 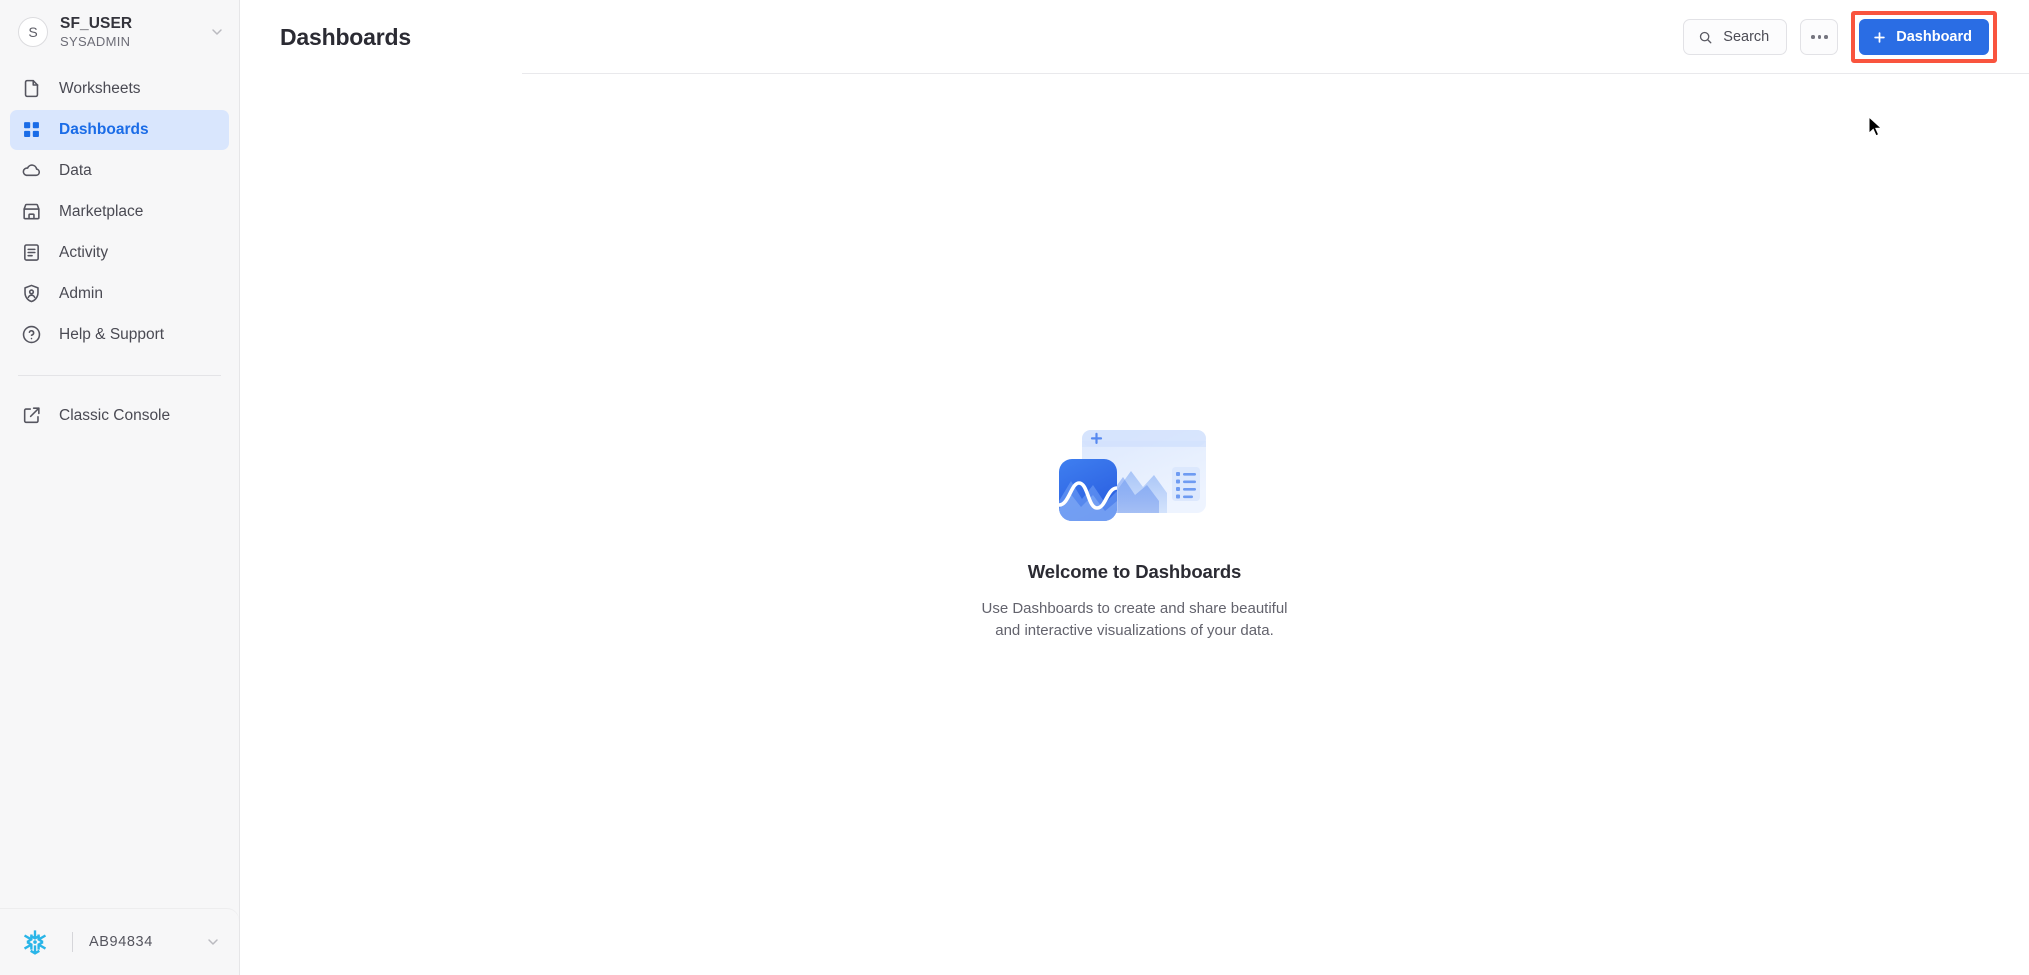 I want to click on sidebar-divider, so click(x=119, y=375).